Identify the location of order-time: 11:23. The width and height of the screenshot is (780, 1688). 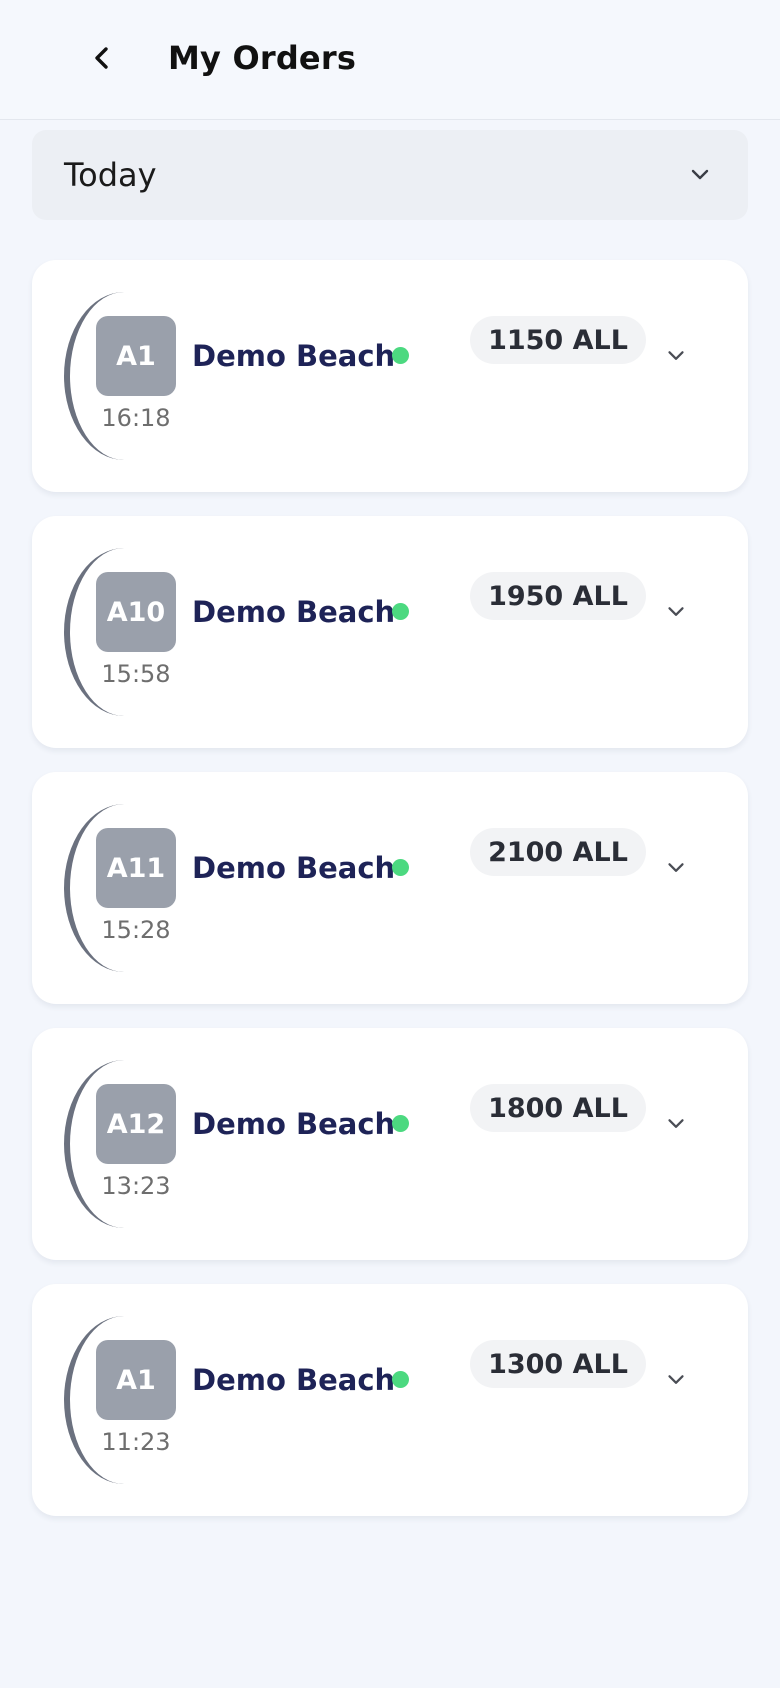
(136, 1442).